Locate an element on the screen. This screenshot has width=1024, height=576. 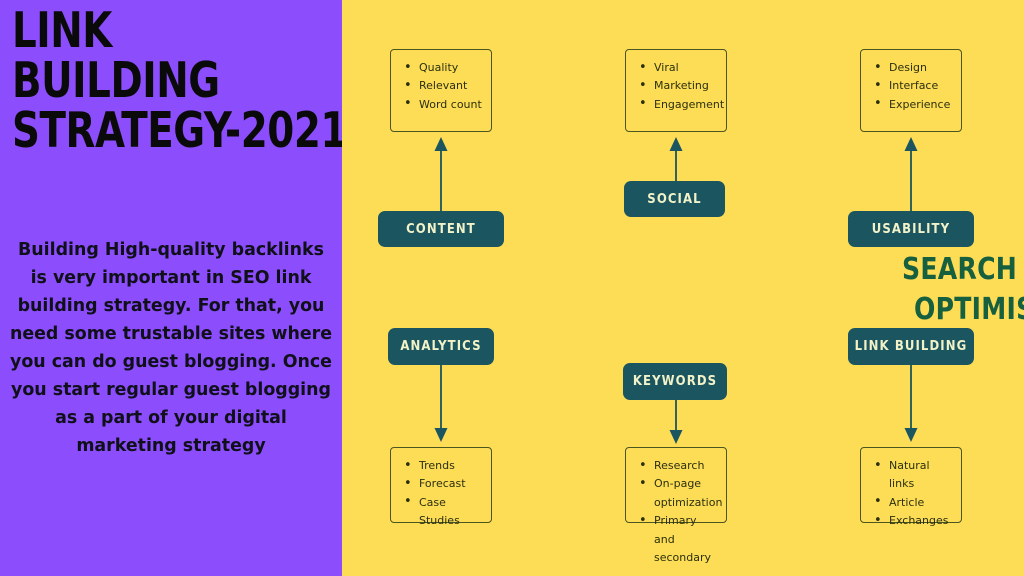
list-box-social: Viral Marketing Engagement is located at coordinates (676, 90).